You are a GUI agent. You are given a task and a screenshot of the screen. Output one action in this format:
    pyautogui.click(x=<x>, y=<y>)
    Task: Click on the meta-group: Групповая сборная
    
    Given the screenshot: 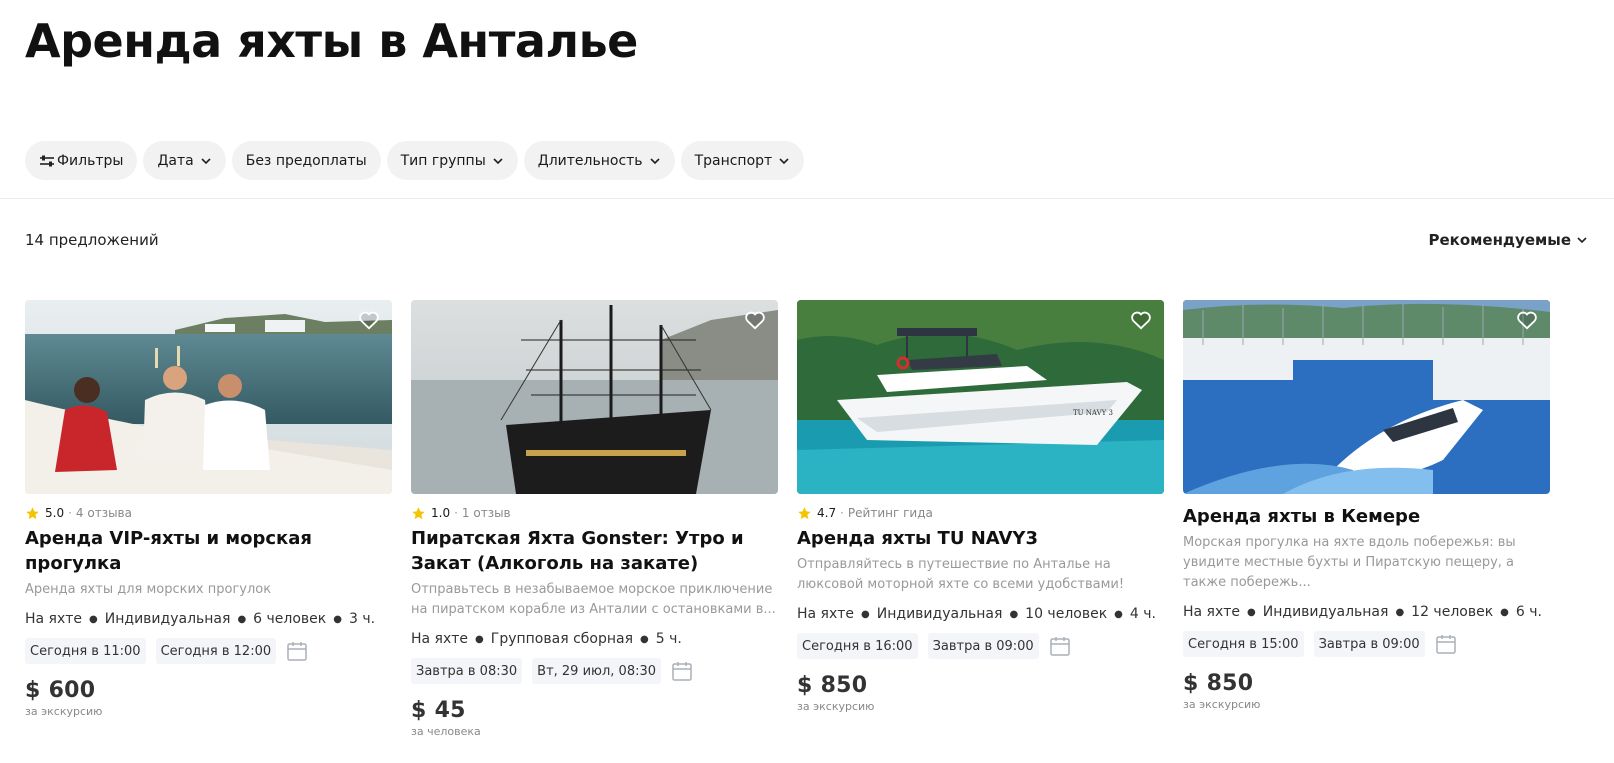 What is the action you would take?
    pyautogui.click(x=562, y=639)
    